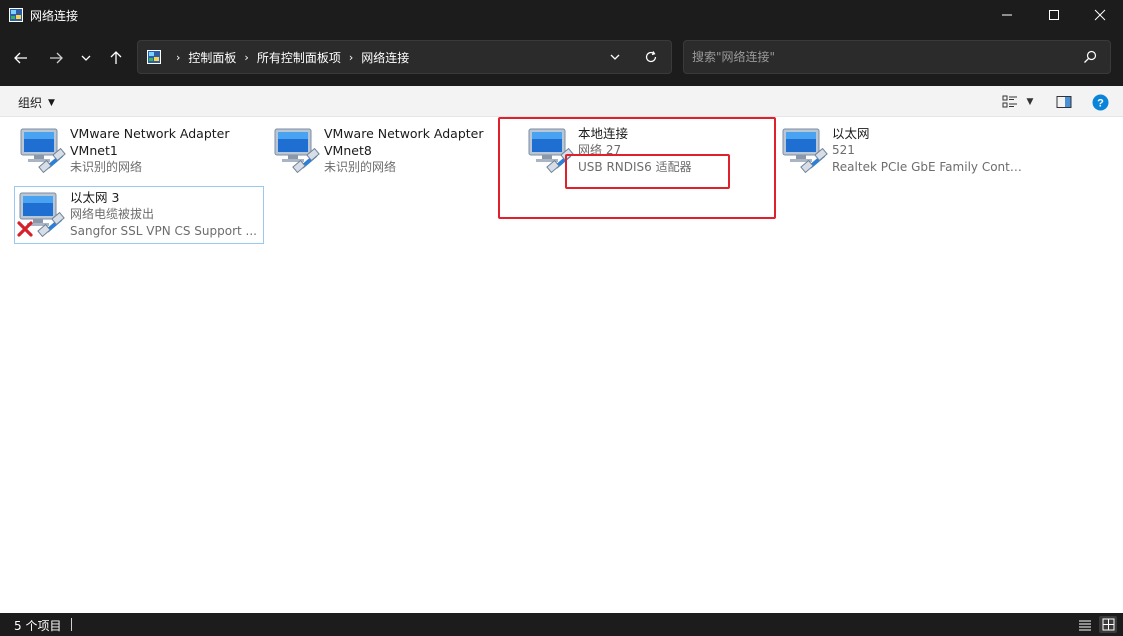 The height and width of the screenshot is (636, 1123). I want to click on tiles-view-icon, so click(1108, 624).